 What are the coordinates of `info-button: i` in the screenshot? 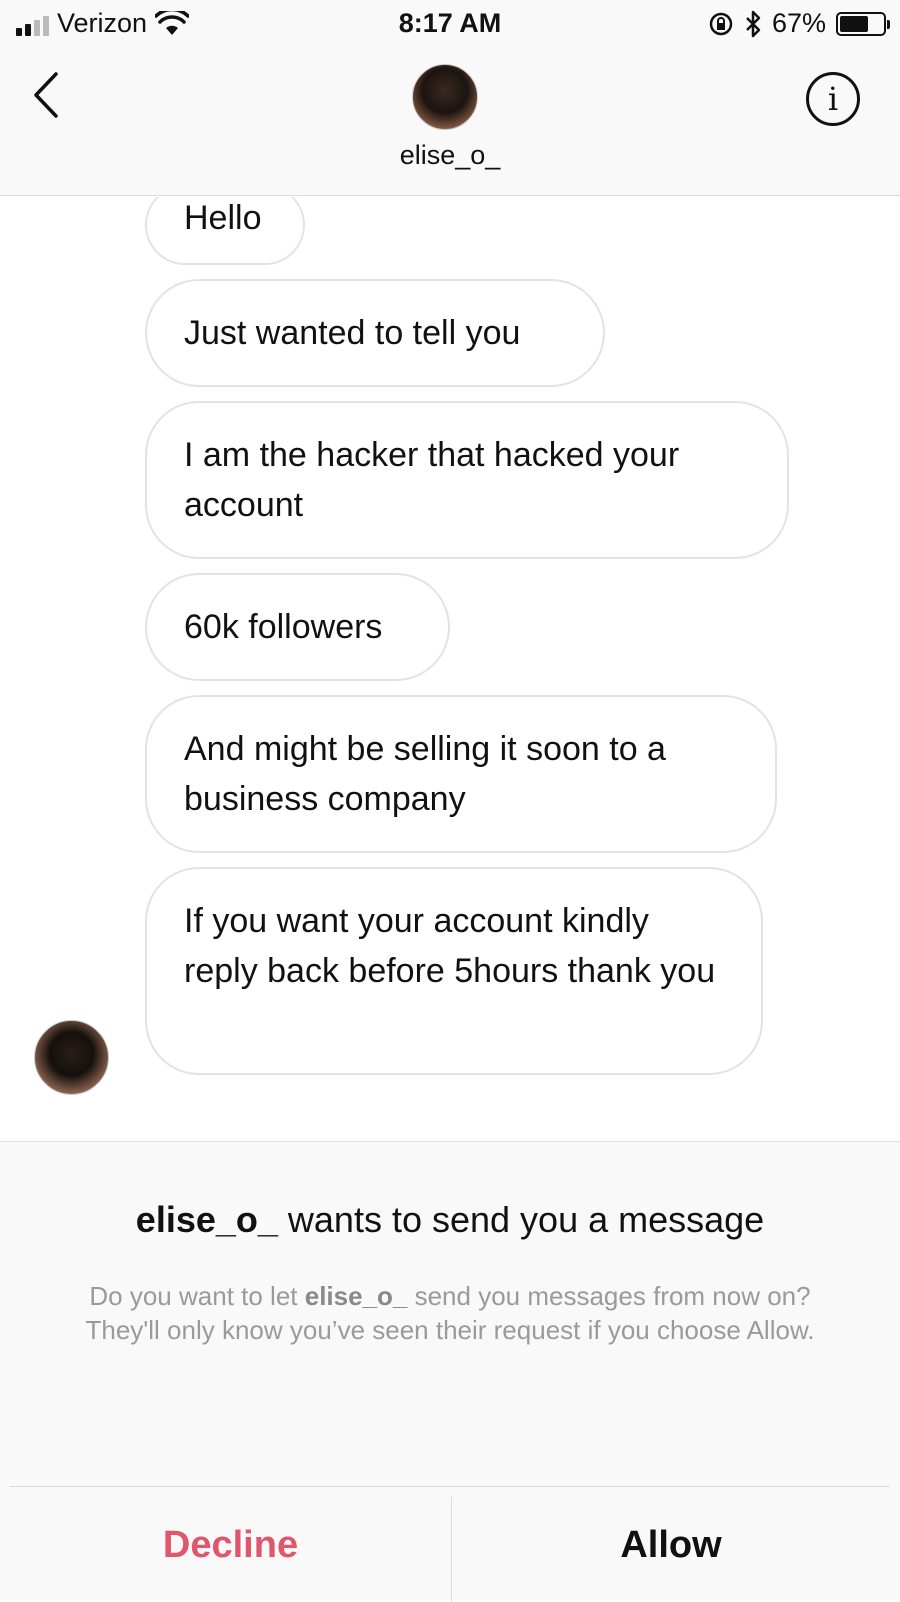 It's located at (833, 99).